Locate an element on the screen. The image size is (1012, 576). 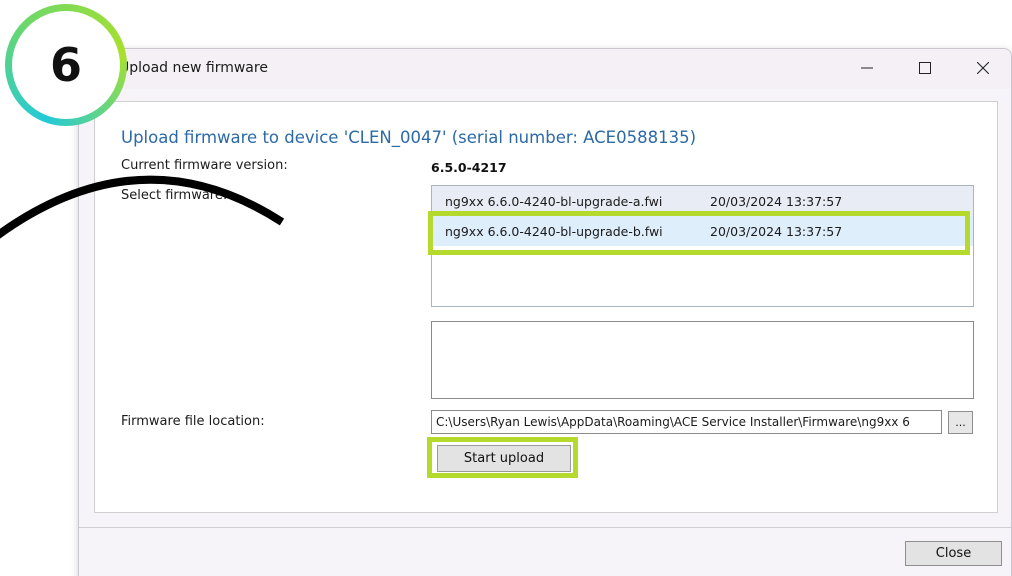
firmware-description-box is located at coordinates (702, 360).